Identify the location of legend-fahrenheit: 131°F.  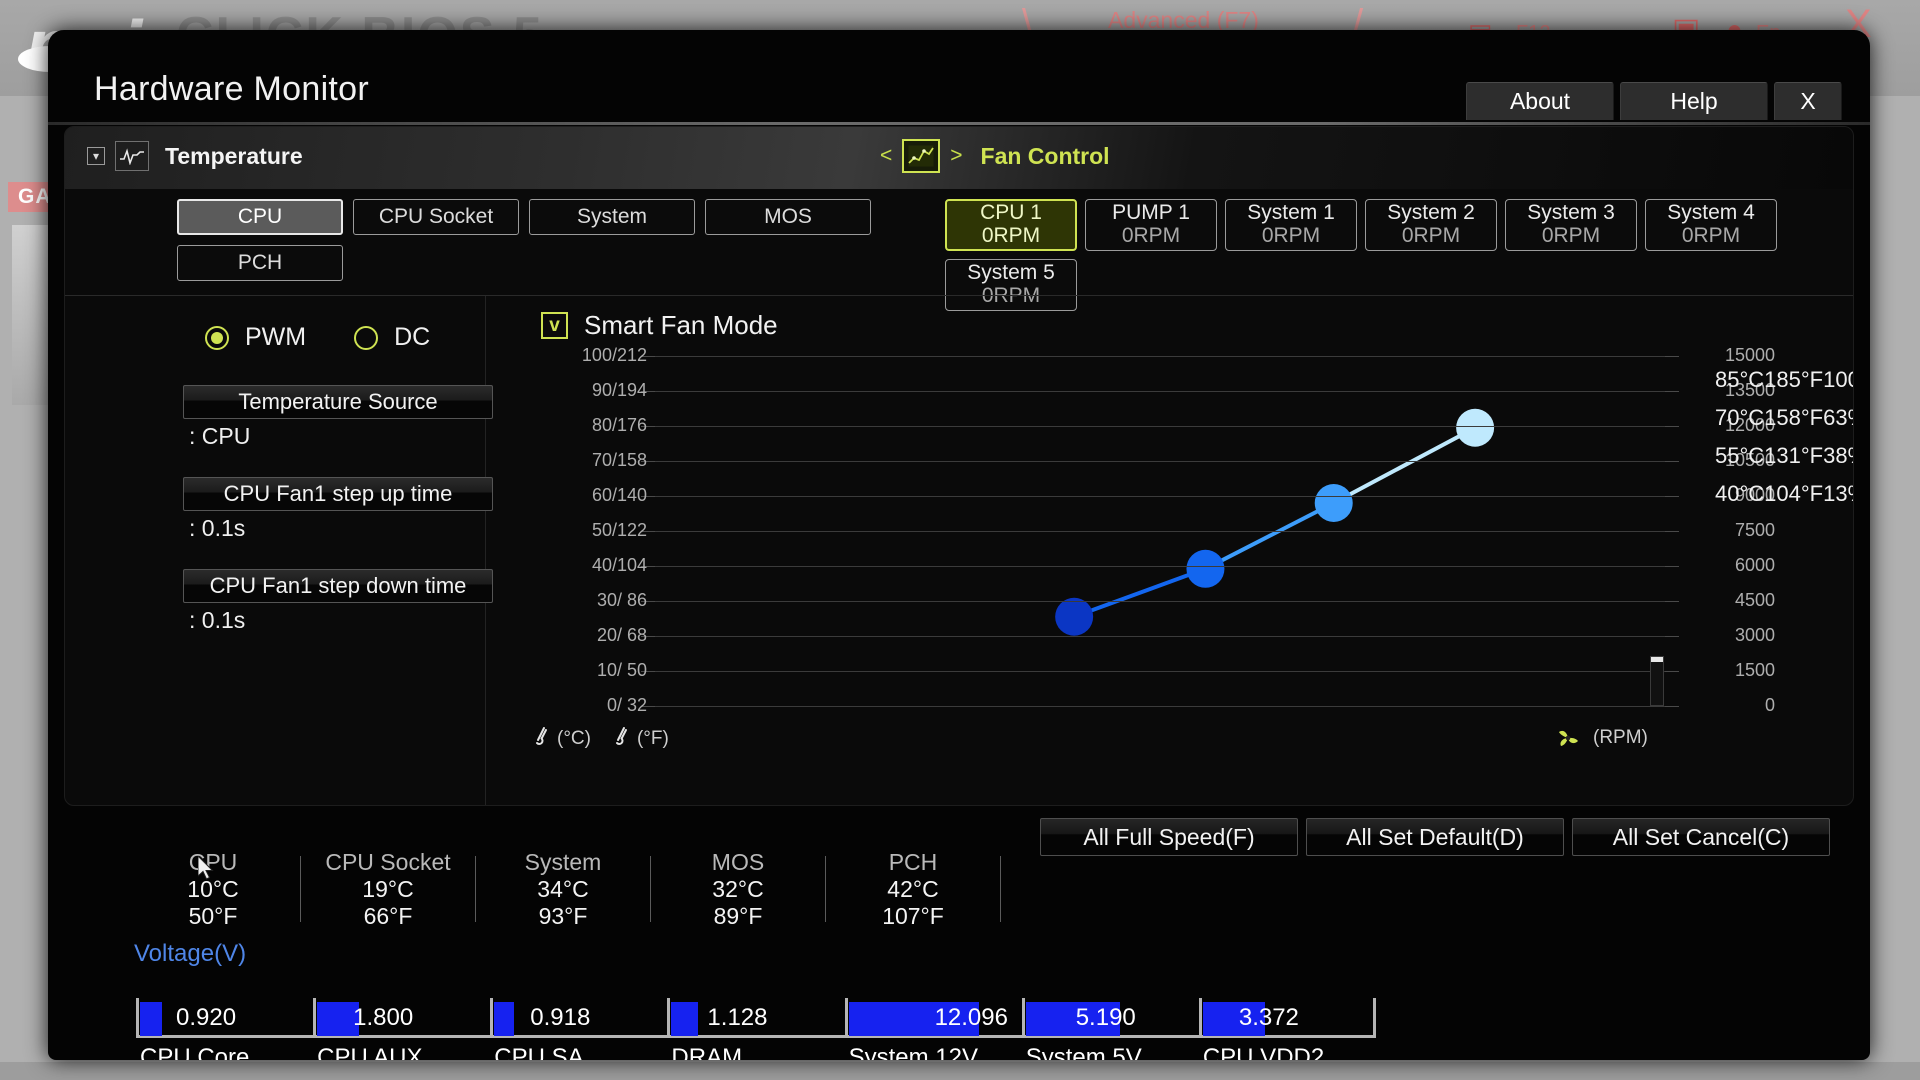
(1794, 455).